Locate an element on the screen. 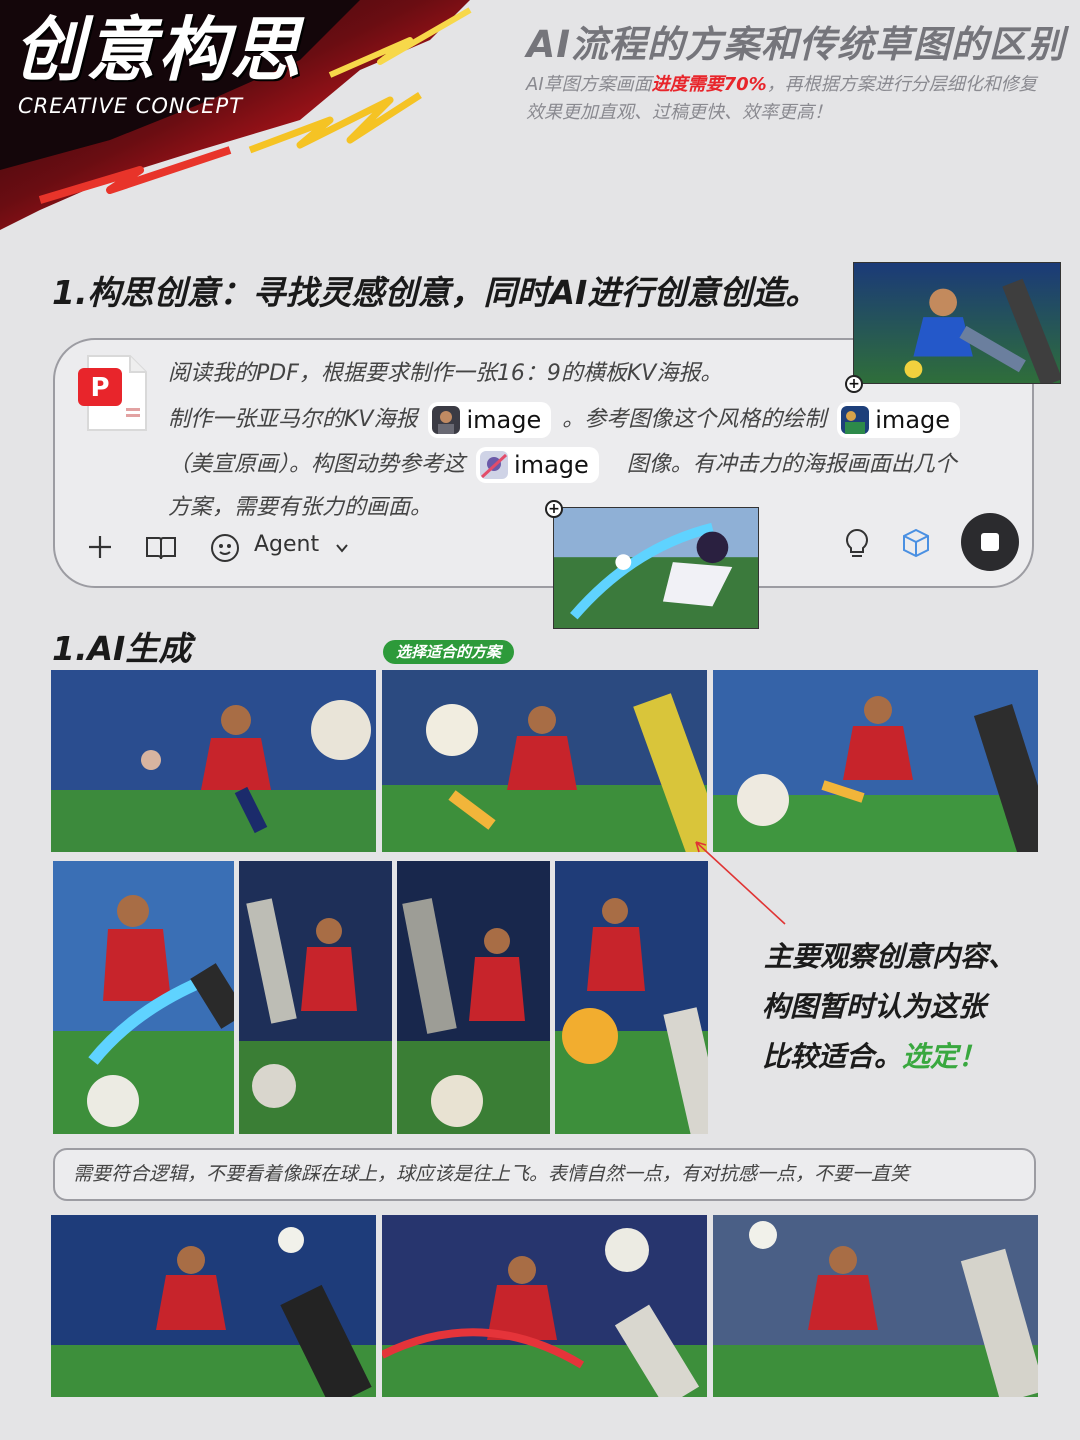  hero-title: 创意构思 is located at coordinates (158, 50).